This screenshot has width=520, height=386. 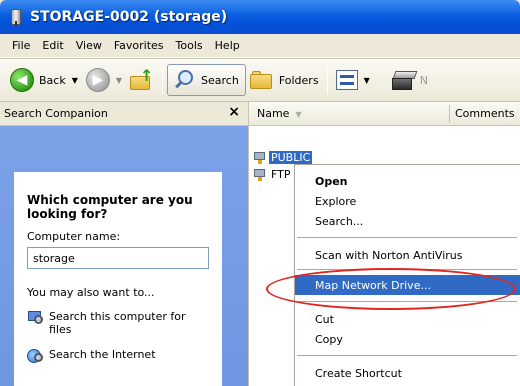 What do you see at coordinates (407, 201) in the screenshot?
I see `menu-item-explore: Explore` at bounding box center [407, 201].